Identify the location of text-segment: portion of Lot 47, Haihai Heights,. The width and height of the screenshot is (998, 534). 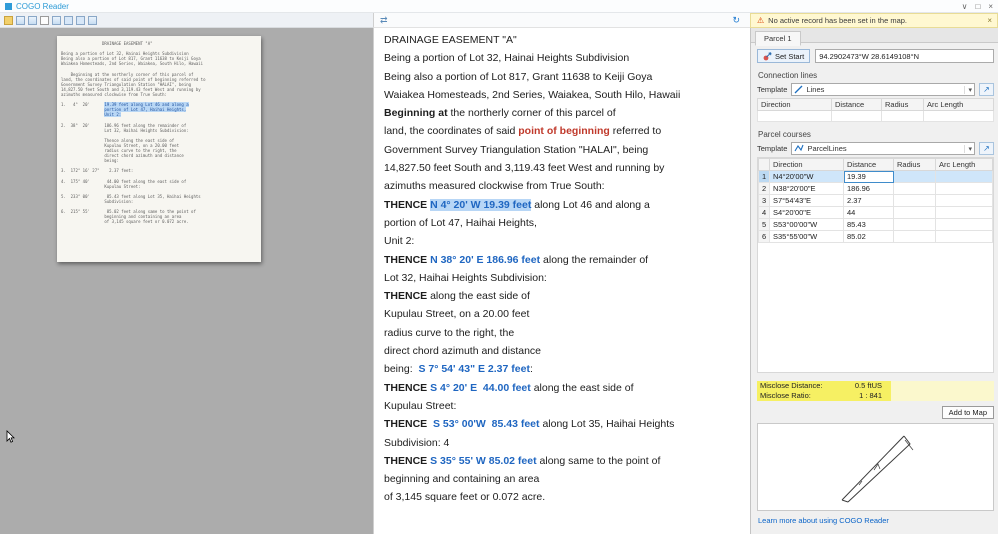
(460, 222).